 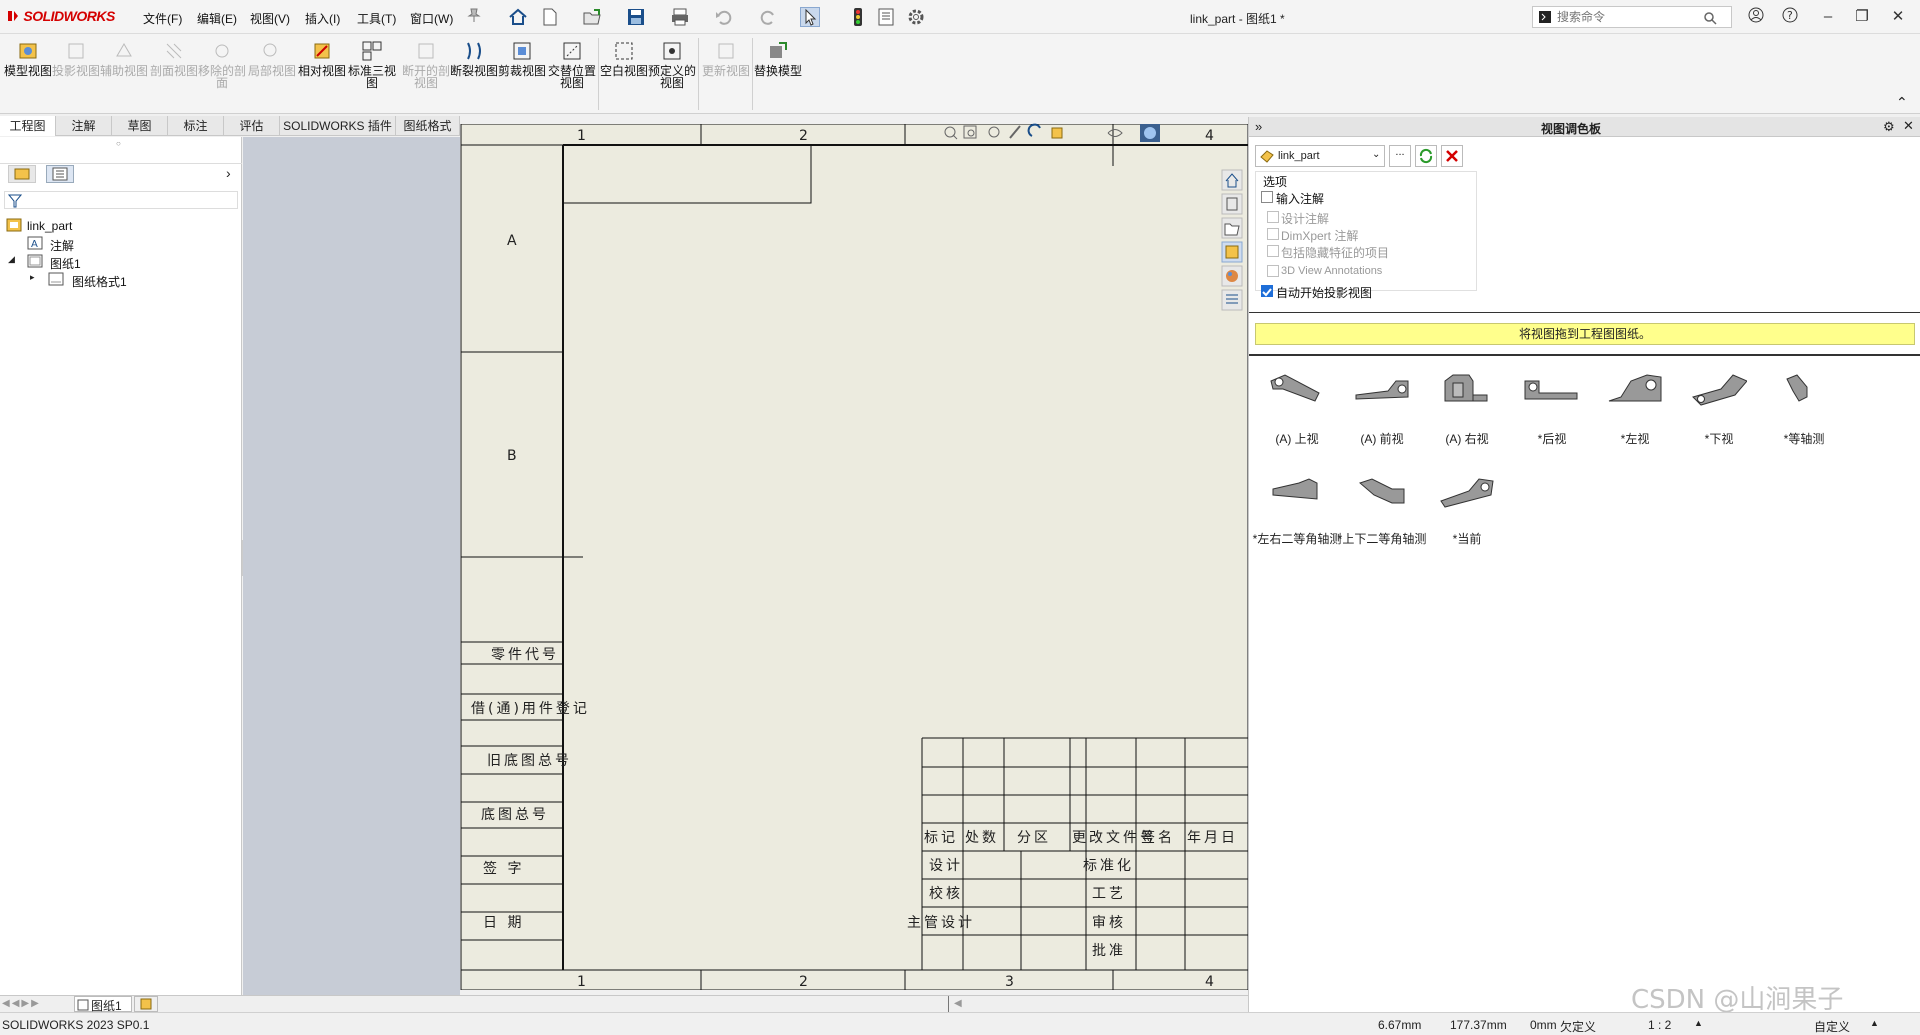 I want to click on open-folder-icon, so click(x=592, y=17).